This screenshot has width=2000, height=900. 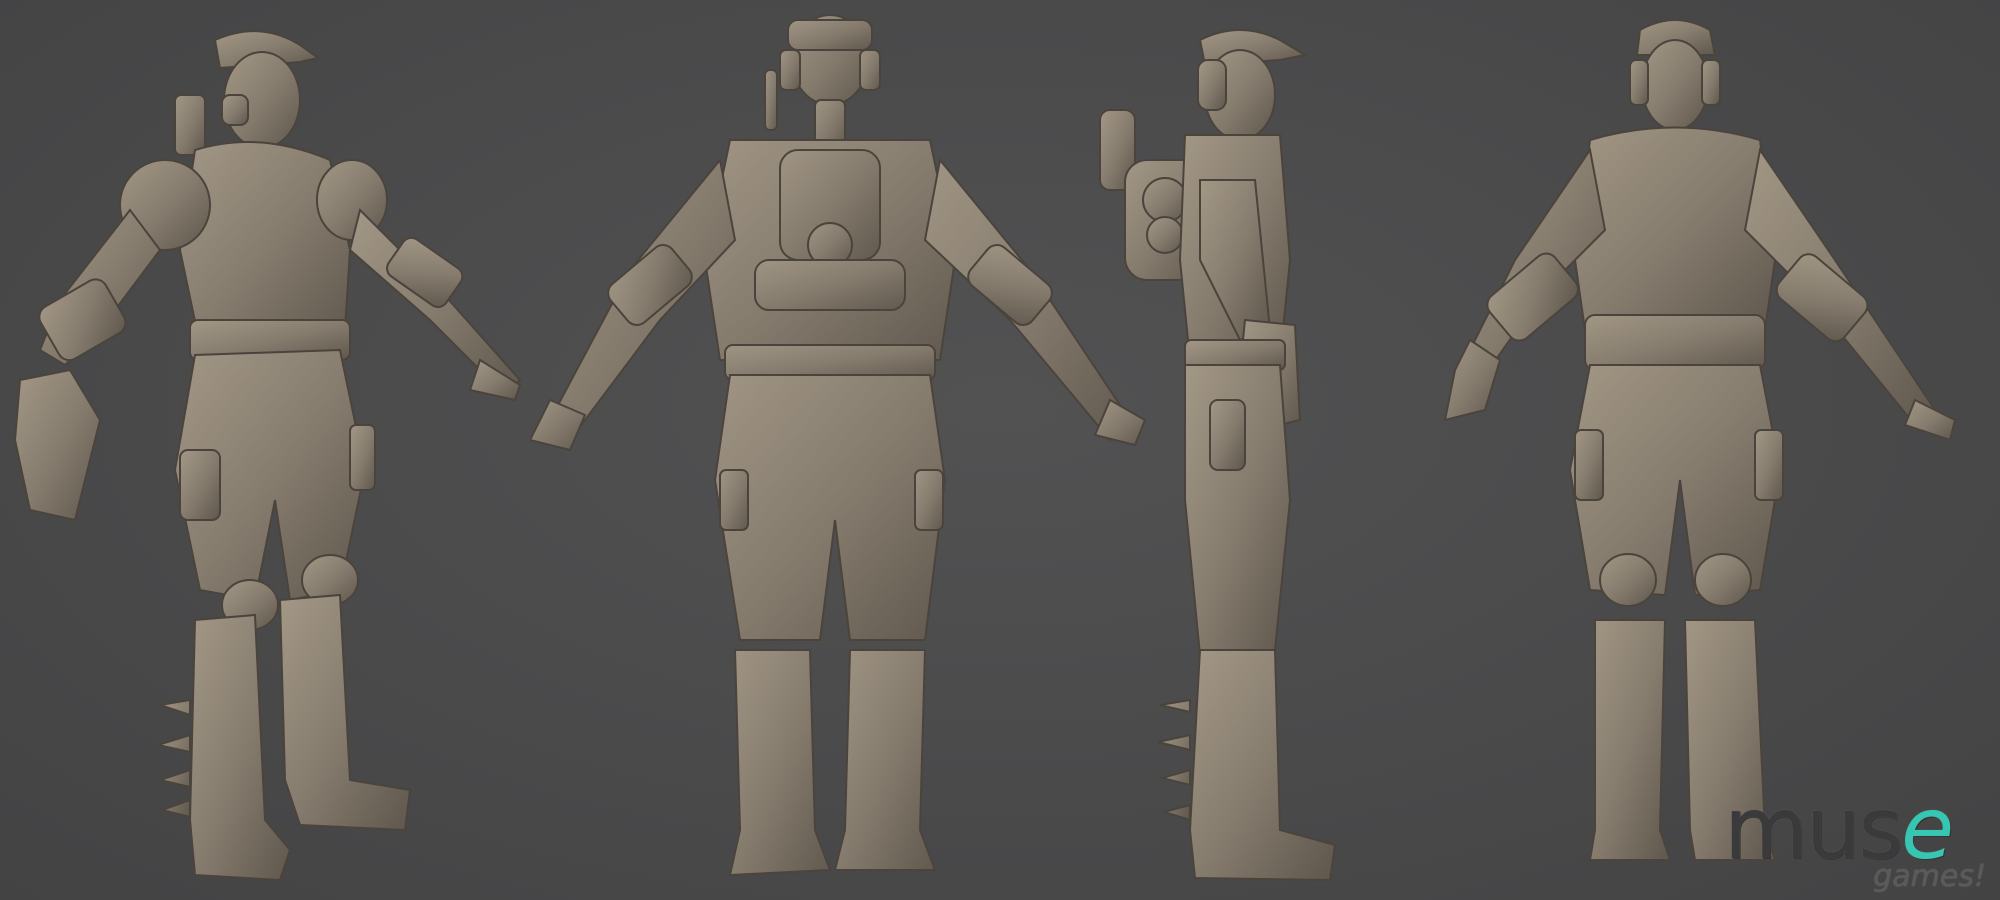 I want to click on logo-subtitle: games!, so click(x=1929, y=876).